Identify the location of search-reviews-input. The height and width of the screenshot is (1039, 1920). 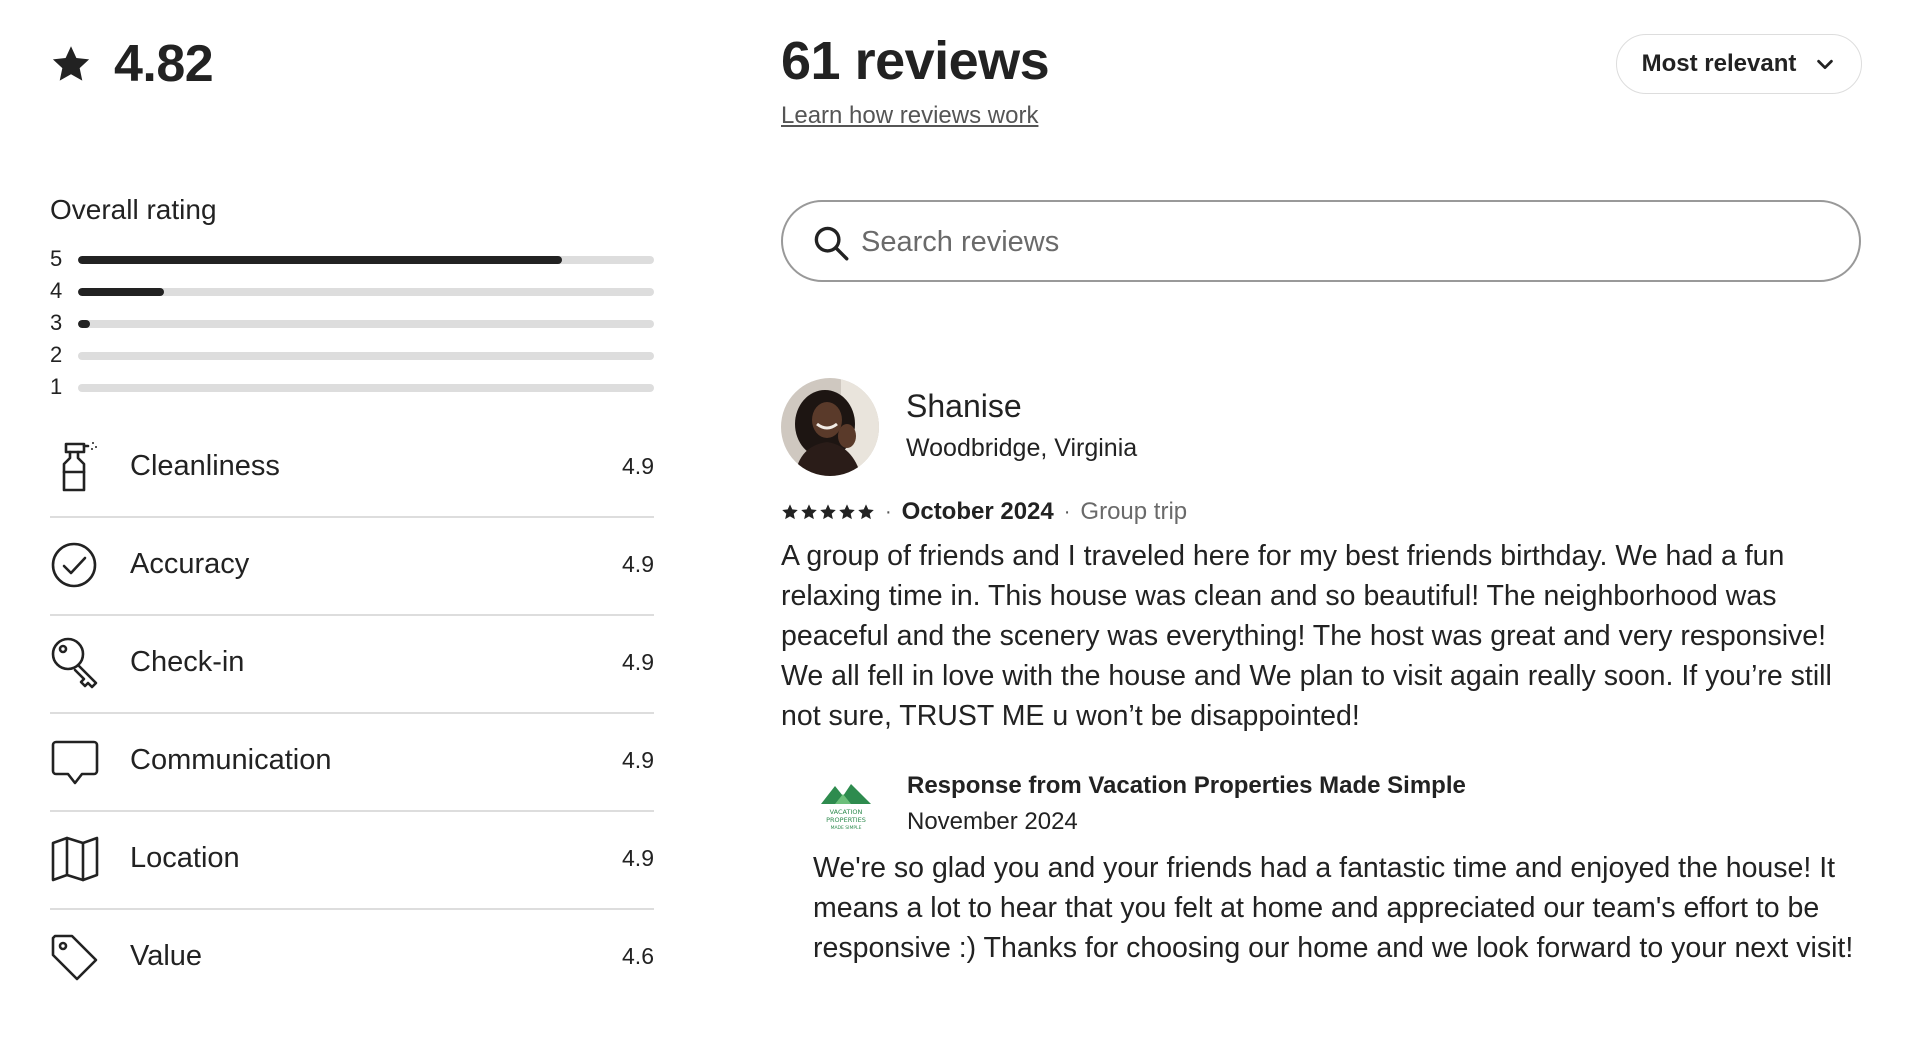
(1341, 242).